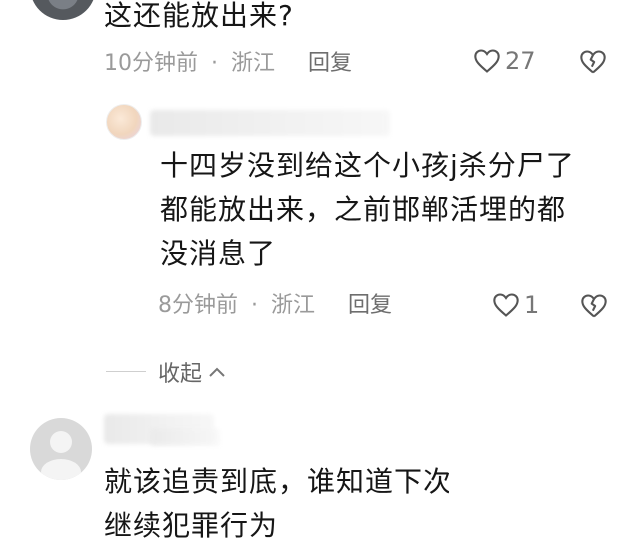 The width and height of the screenshot is (640, 559). Describe the element at coordinates (228, 64) in the screenshot. I see `comment-meta: 10分钟前 · 浙江 回复` at that location.